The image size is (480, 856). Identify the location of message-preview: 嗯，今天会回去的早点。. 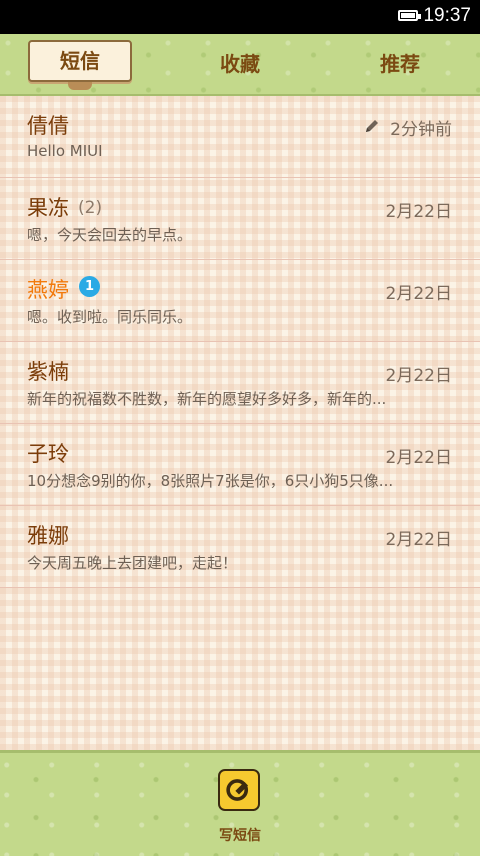
(110, 235).